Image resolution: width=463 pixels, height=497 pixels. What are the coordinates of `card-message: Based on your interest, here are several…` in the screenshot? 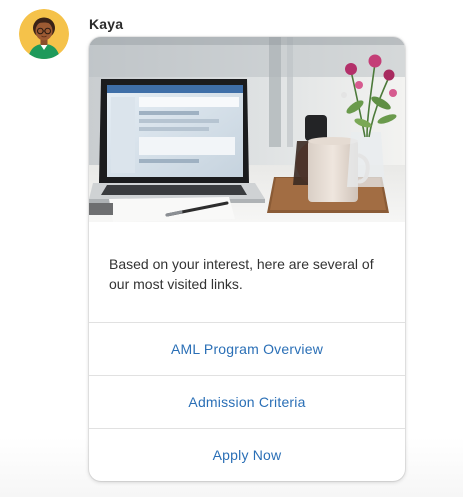 It's located at (241, 274).